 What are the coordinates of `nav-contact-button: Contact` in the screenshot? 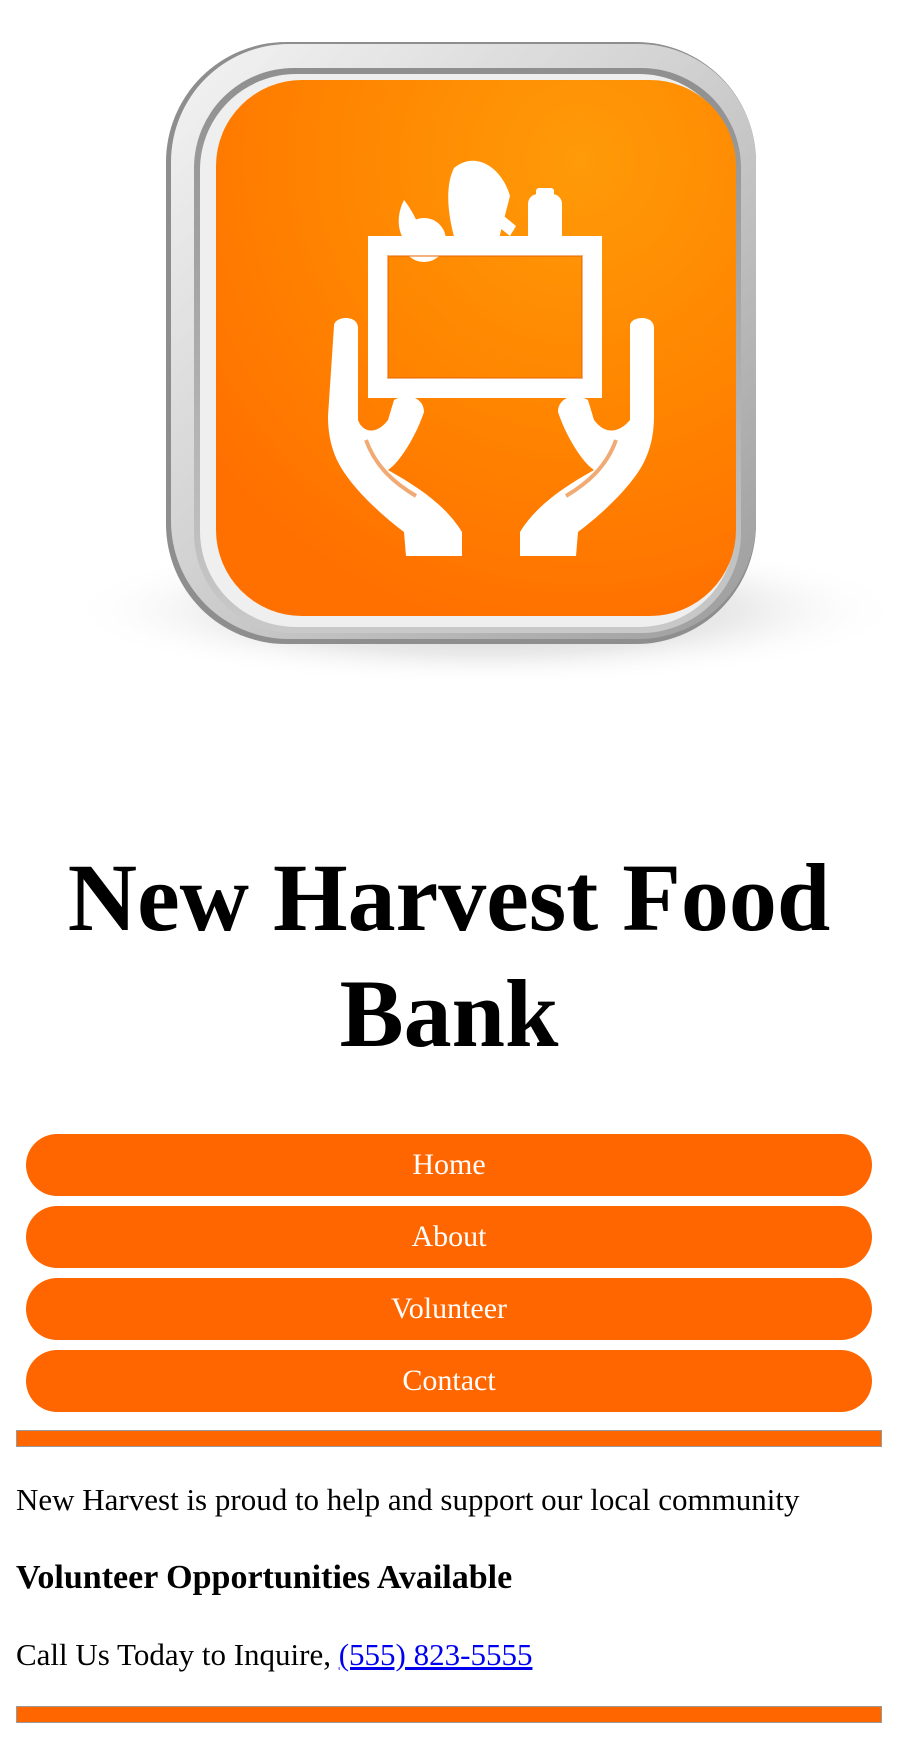 It's located at (449, 1381).